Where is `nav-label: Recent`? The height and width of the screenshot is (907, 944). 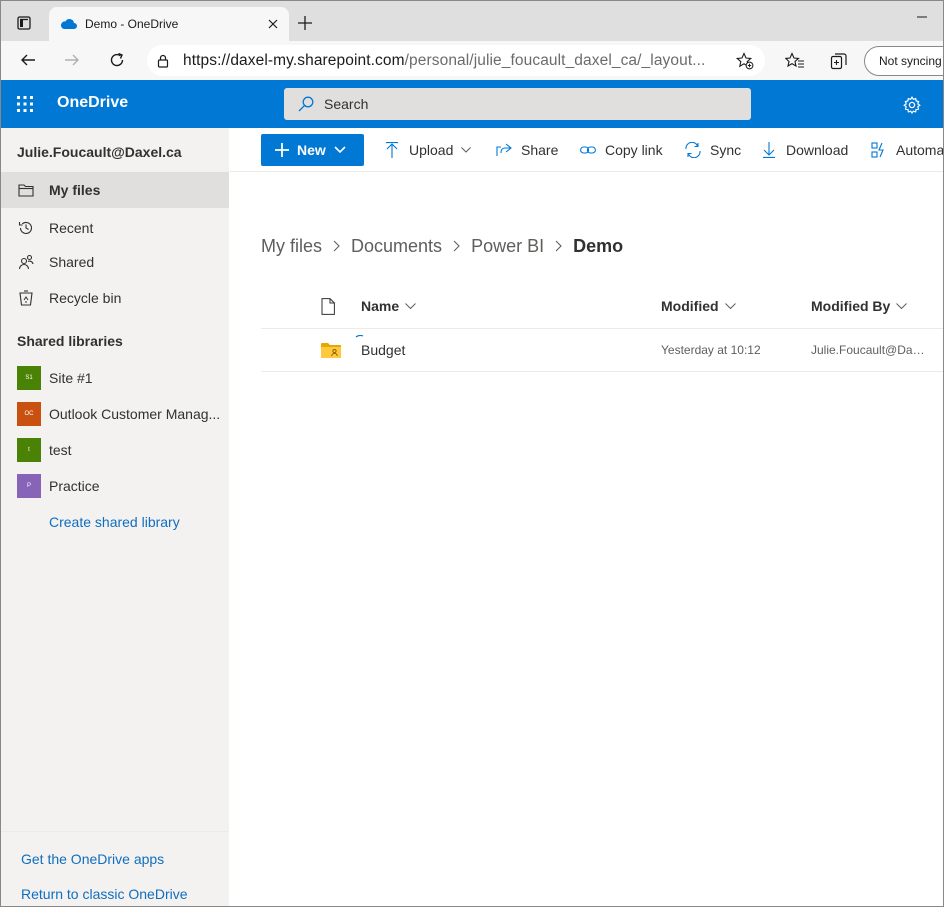
nav-label: Recent is located at coordinates (71, 228).